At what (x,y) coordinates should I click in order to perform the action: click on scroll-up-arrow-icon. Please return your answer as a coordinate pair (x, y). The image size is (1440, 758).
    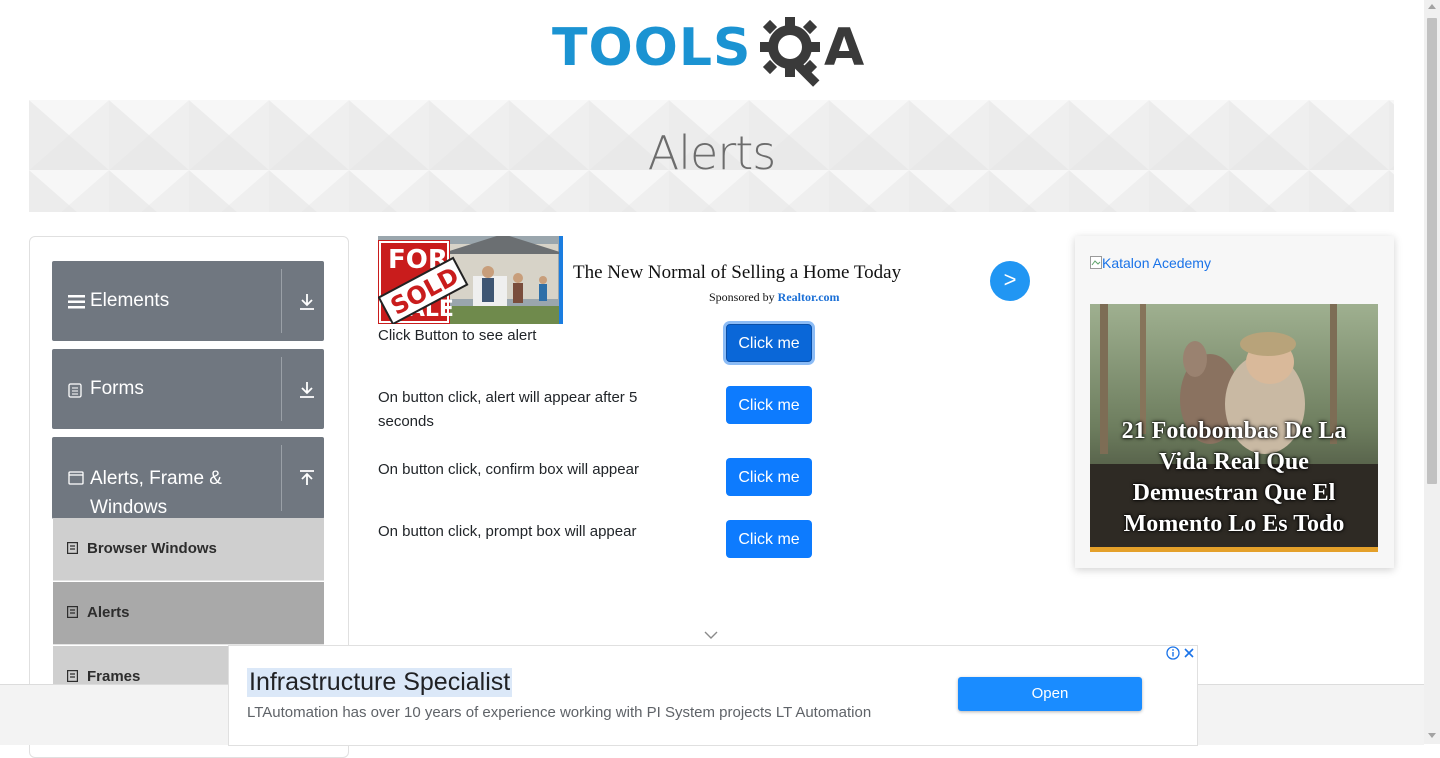
    Looking at the image, I should click on (1432, 6).